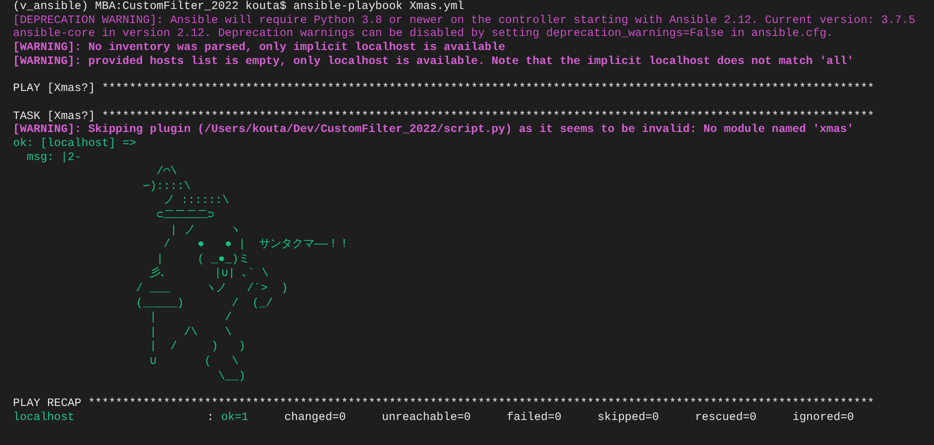 The height and width of the screenshot is (445, 934). I want to click on section-header-line: TASK [Xmas?] *****************************************************************************************************************, so click(443, 117).